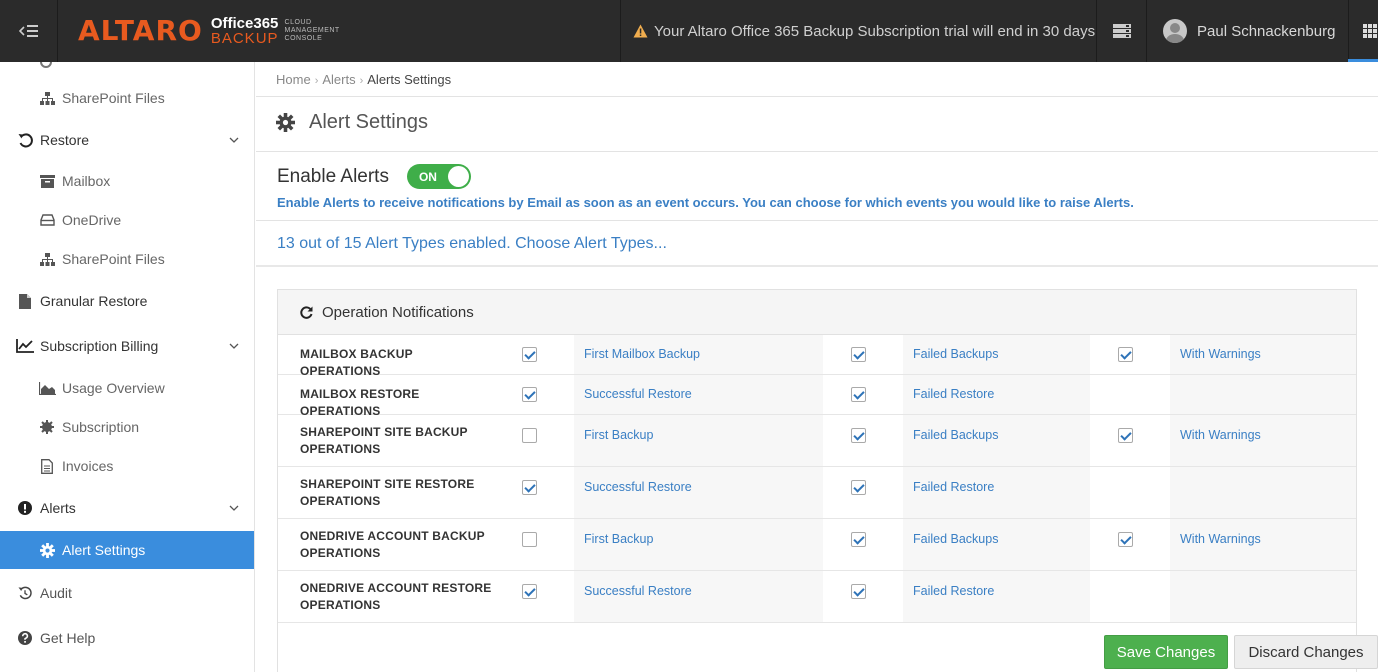  What do you see at coordinates (127, 220) in the screenshot?
I see `sidebar-item-restore-onedrive: OneDrive` at bounding box center [127, 220].